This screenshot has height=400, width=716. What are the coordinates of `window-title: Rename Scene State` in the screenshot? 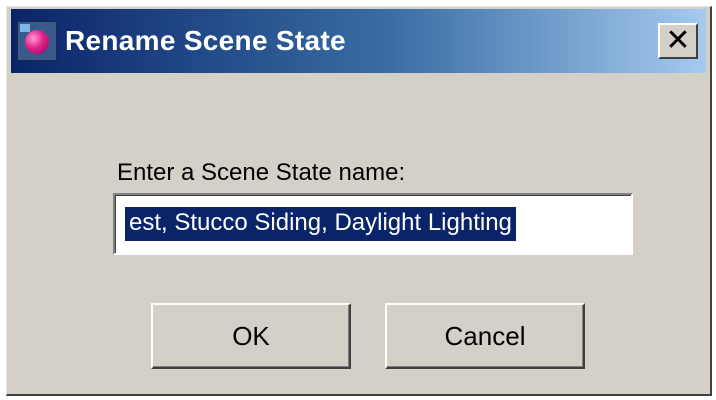 It's located at (205, 40).